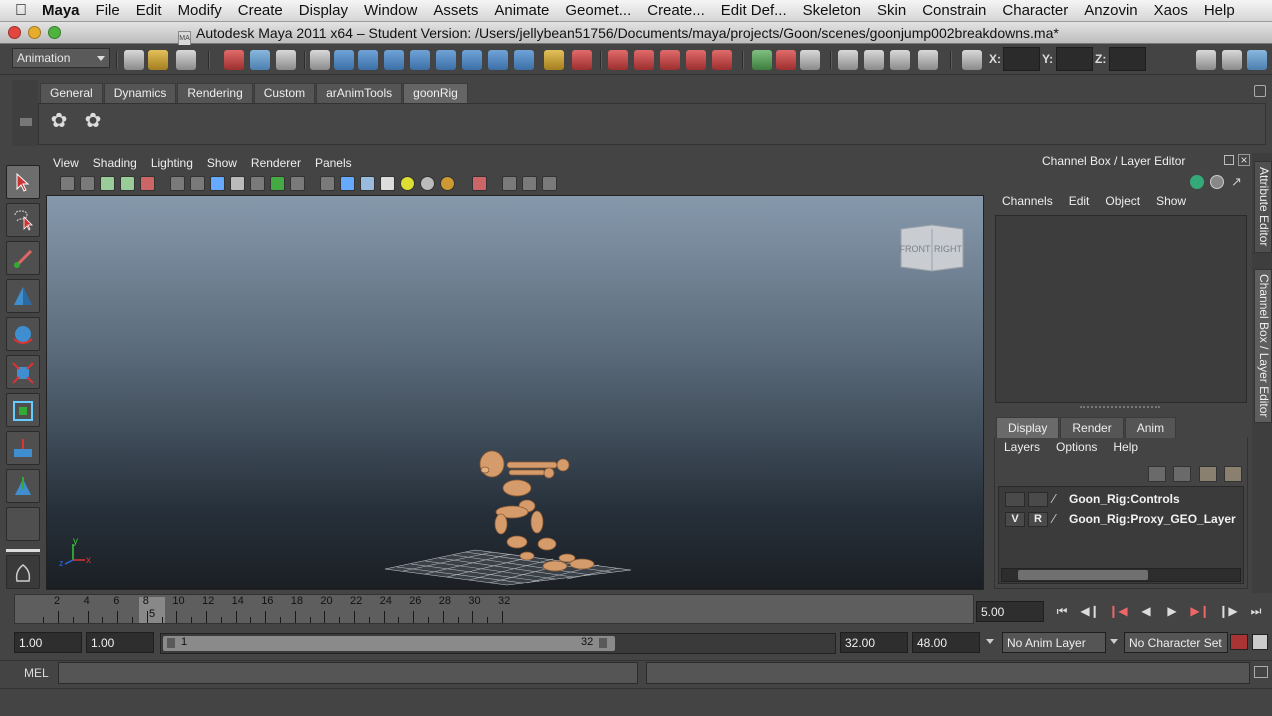 The height and width of the screenshot is (716, 1272). I want to click on goon-rig-shelf-button-1: ✿, so click(59, 121).